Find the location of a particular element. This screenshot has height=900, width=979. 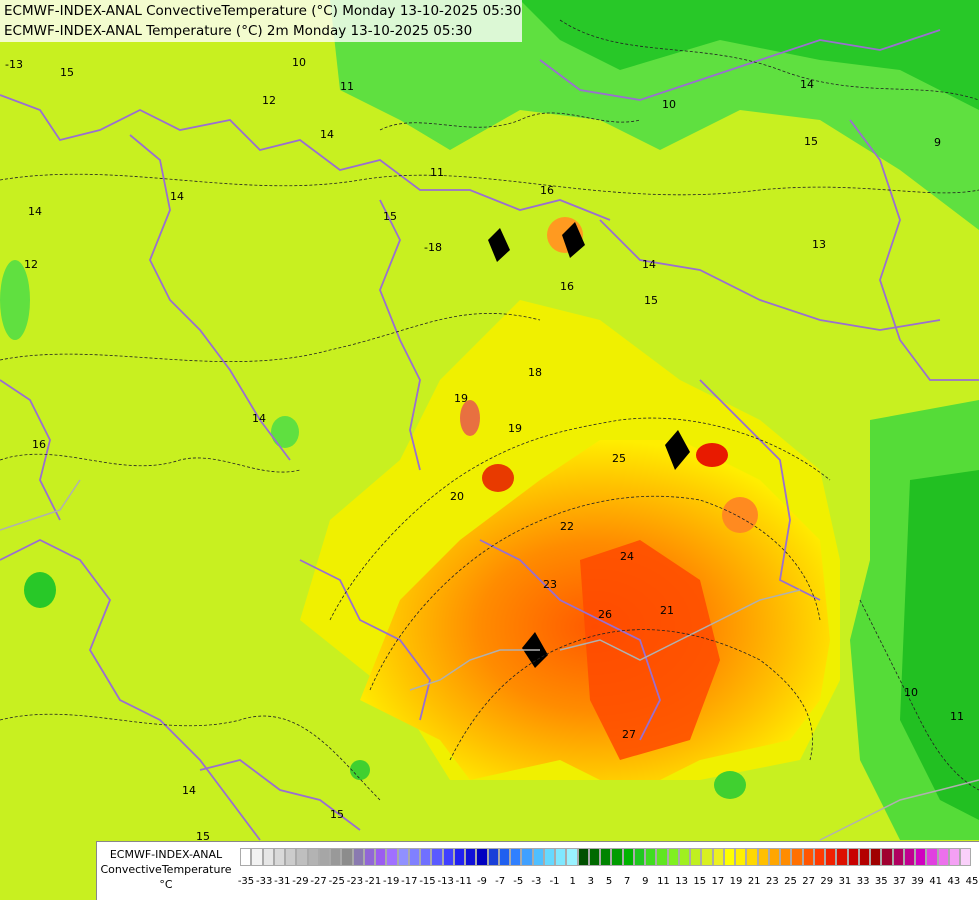

legend-tick-label: -31 is located at coordinates (282, 881).